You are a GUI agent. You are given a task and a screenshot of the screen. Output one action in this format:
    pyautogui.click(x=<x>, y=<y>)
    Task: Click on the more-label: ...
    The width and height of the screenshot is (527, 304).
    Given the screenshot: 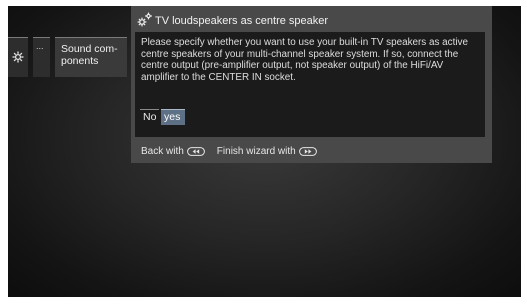 What is the action you would take?
    pyautogui.click(x=40, y=46)
    